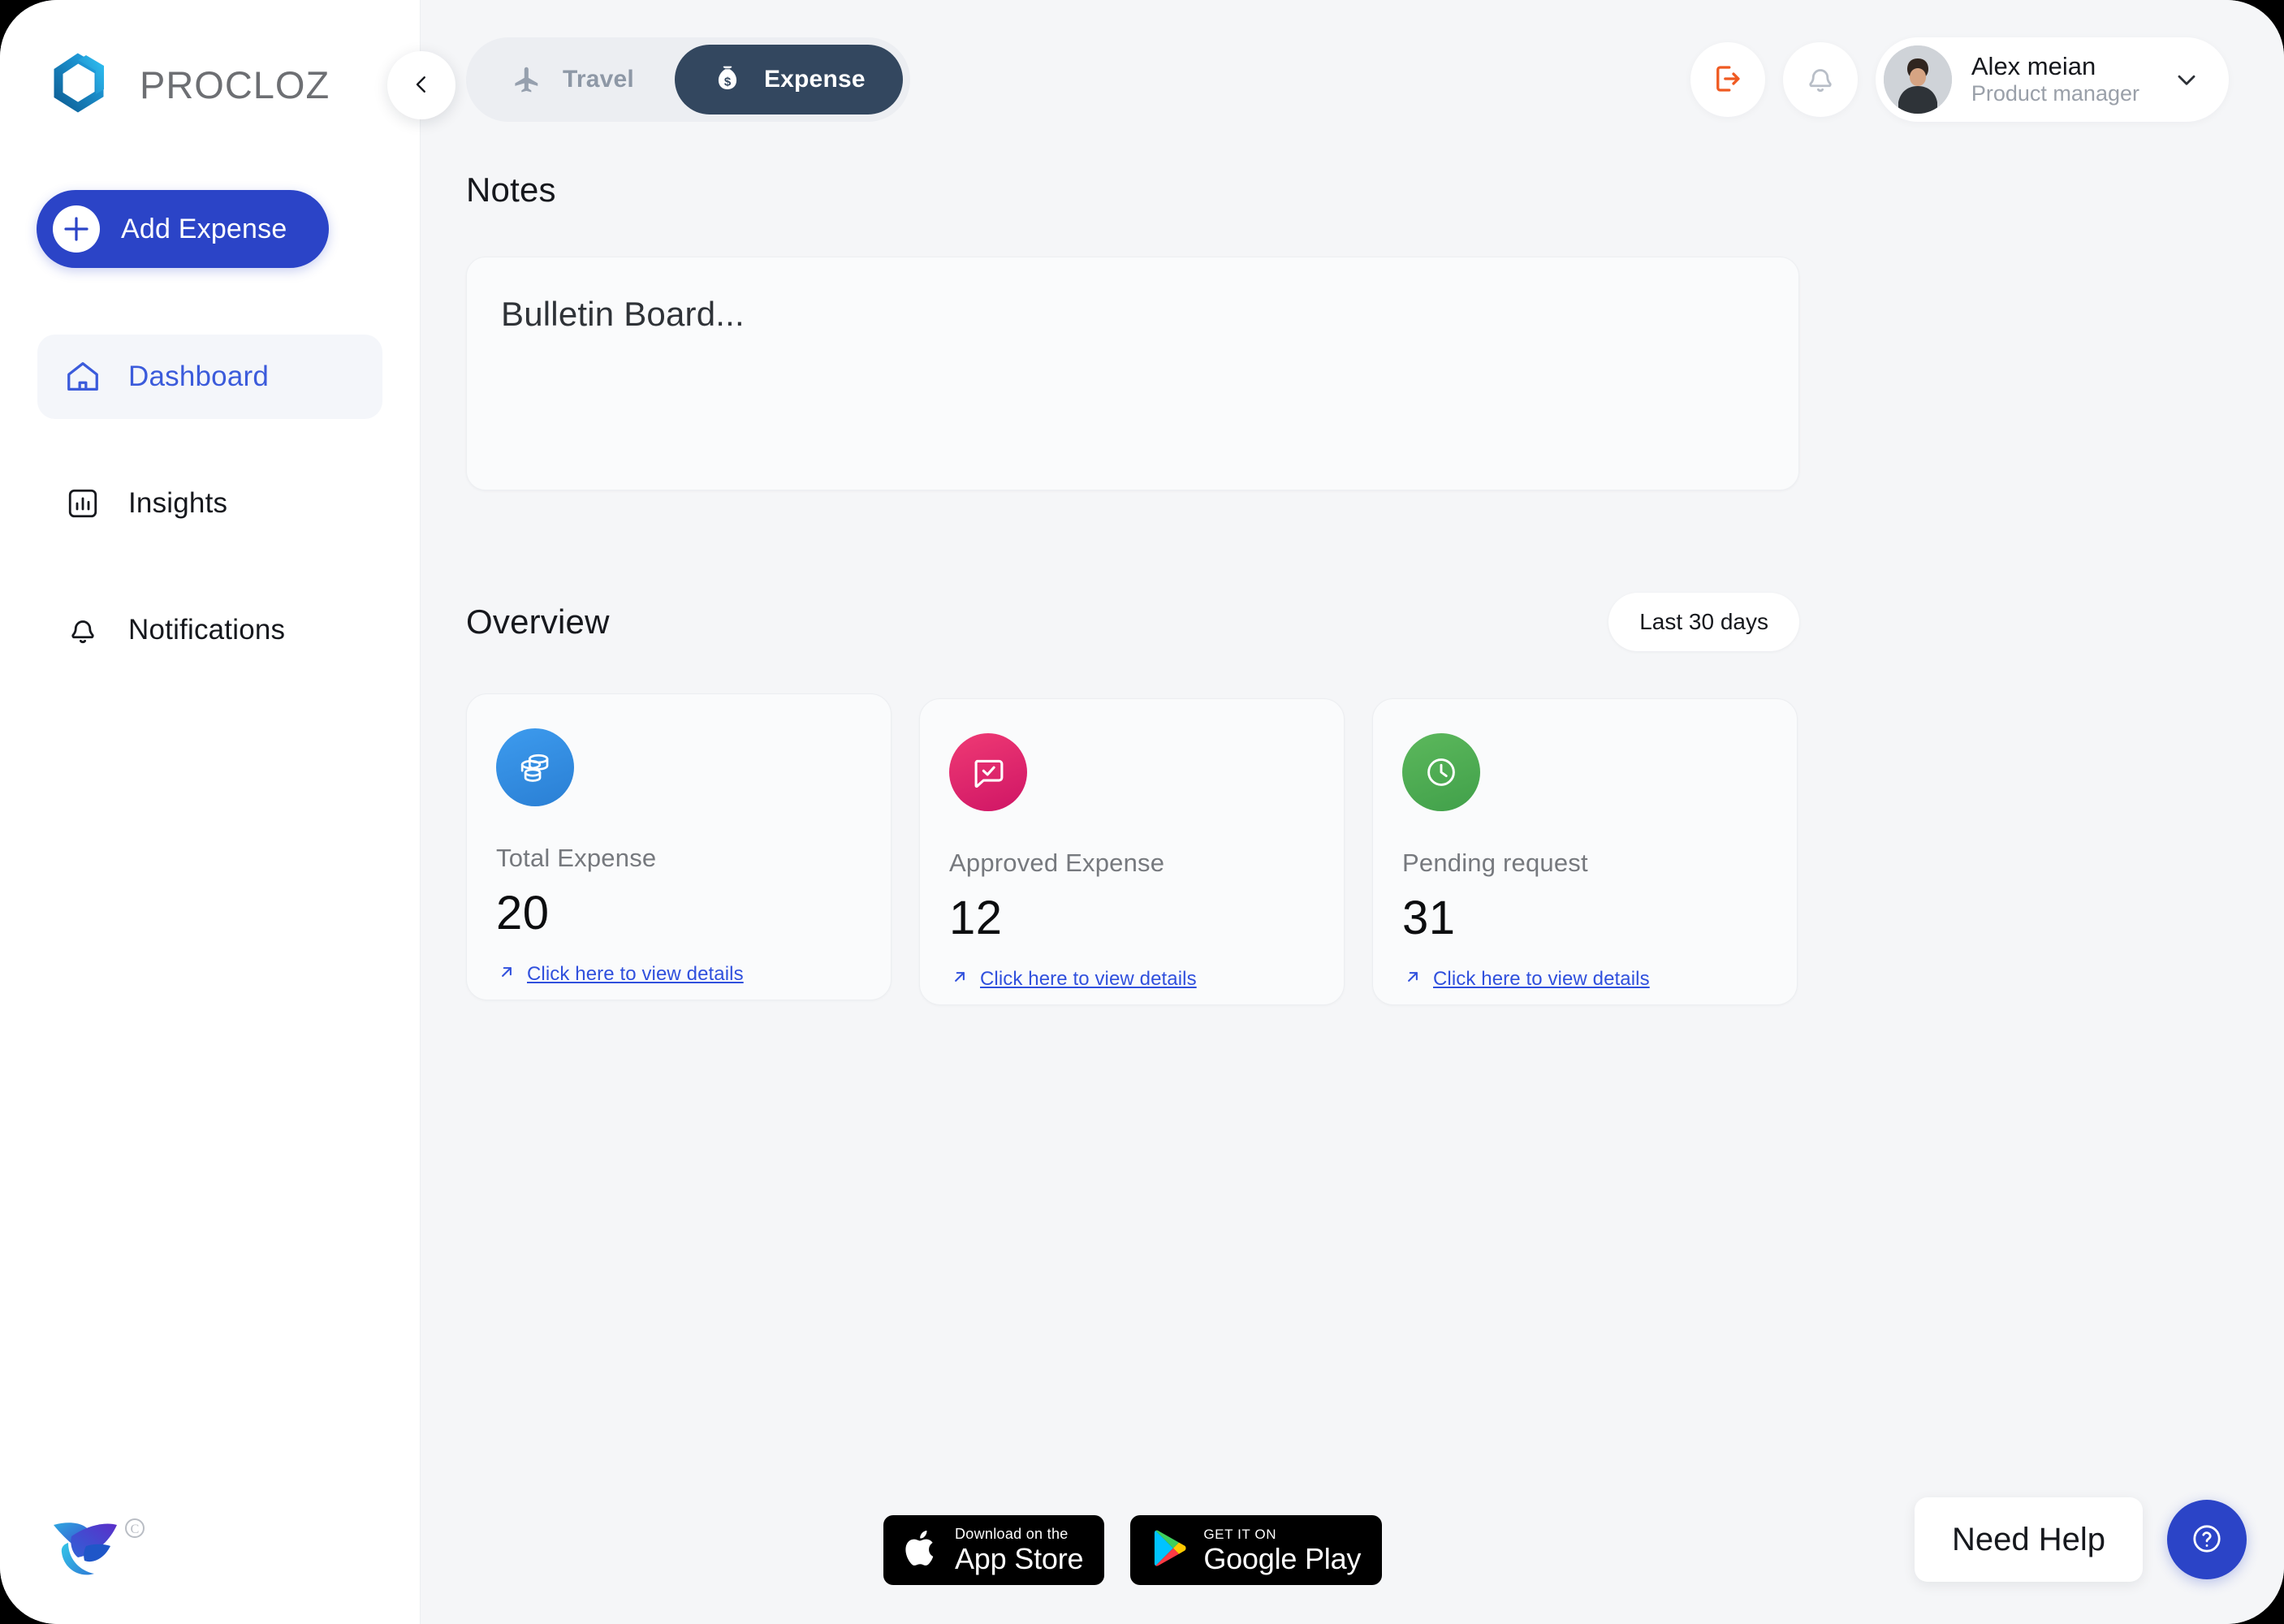 The width and height of the screenshot is (2284, 1624). Describe the element at coordinates (598, 80) in the screenshot. I see `tab-travel-label: Travel` at that location.